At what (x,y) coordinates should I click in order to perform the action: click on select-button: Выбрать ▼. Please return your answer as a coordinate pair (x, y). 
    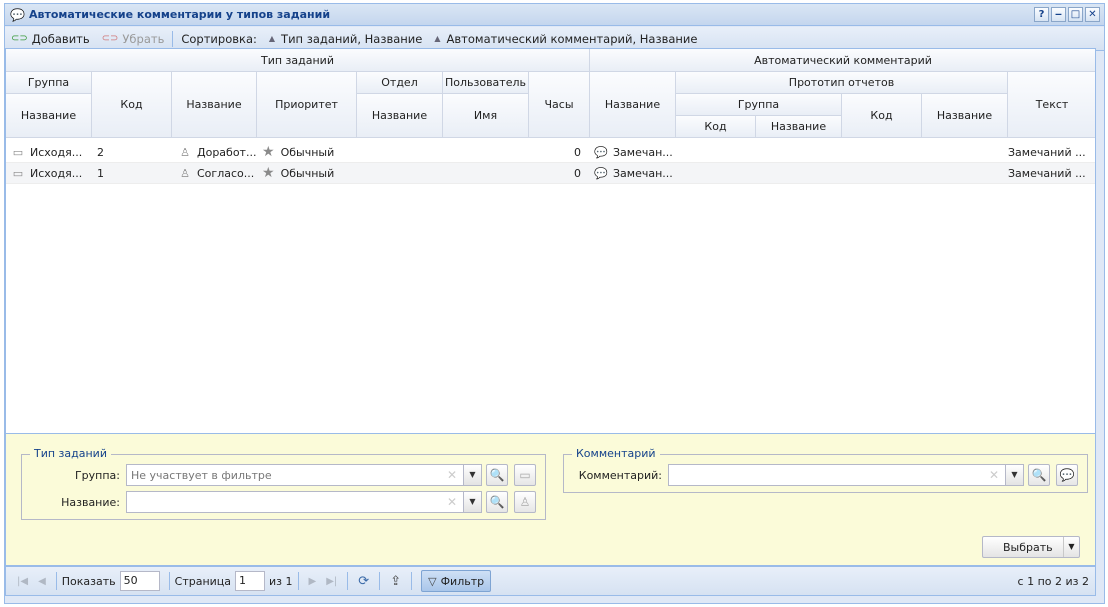
    Looking at the image, I should click on (1031, 547).